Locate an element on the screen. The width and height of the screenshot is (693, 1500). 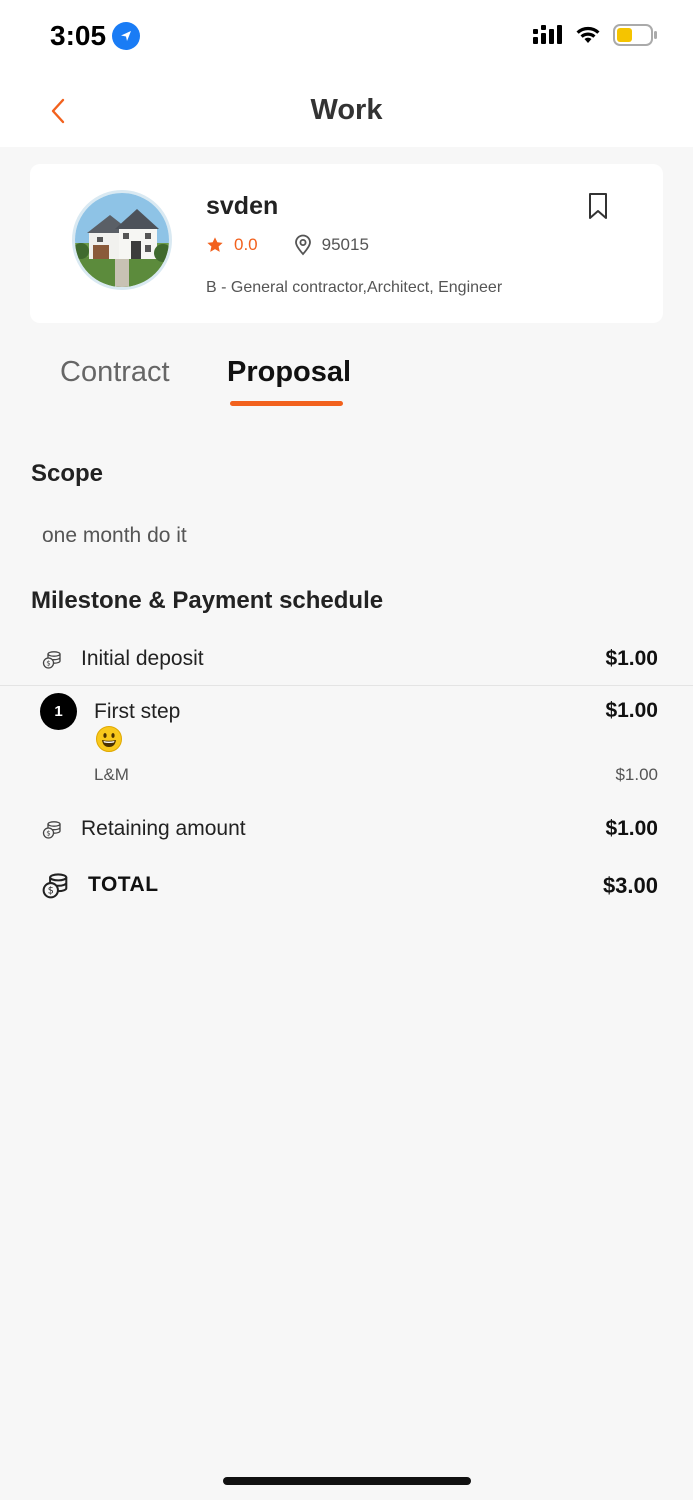
milestone-number-badge: 1 is located at coordinates (58, 711).